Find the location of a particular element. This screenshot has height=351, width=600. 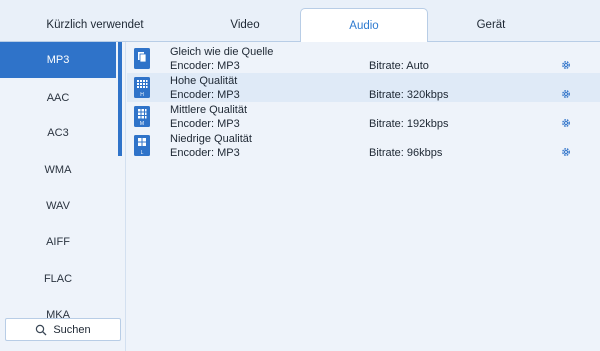

tab-device: Gerät is located at coordinates (491, 25).